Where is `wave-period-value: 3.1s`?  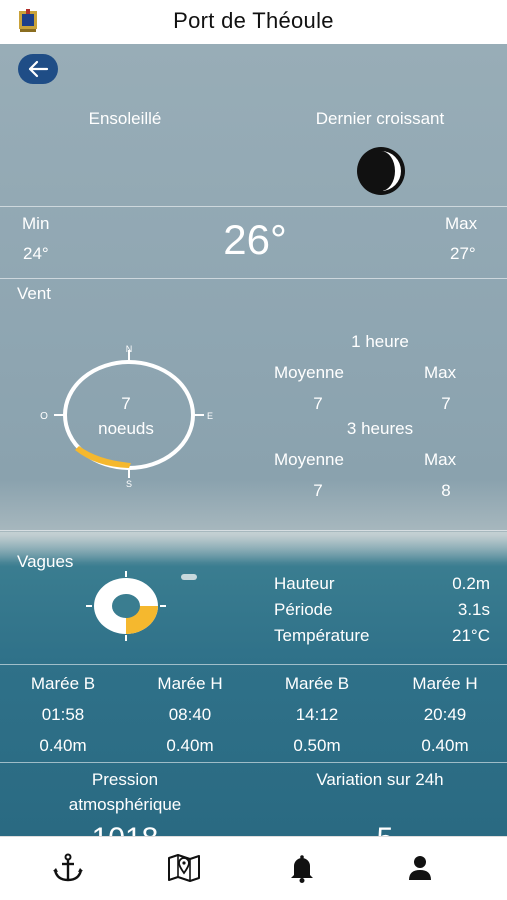
wave-period-value: 3.1s is located at coordinates (473, 609).